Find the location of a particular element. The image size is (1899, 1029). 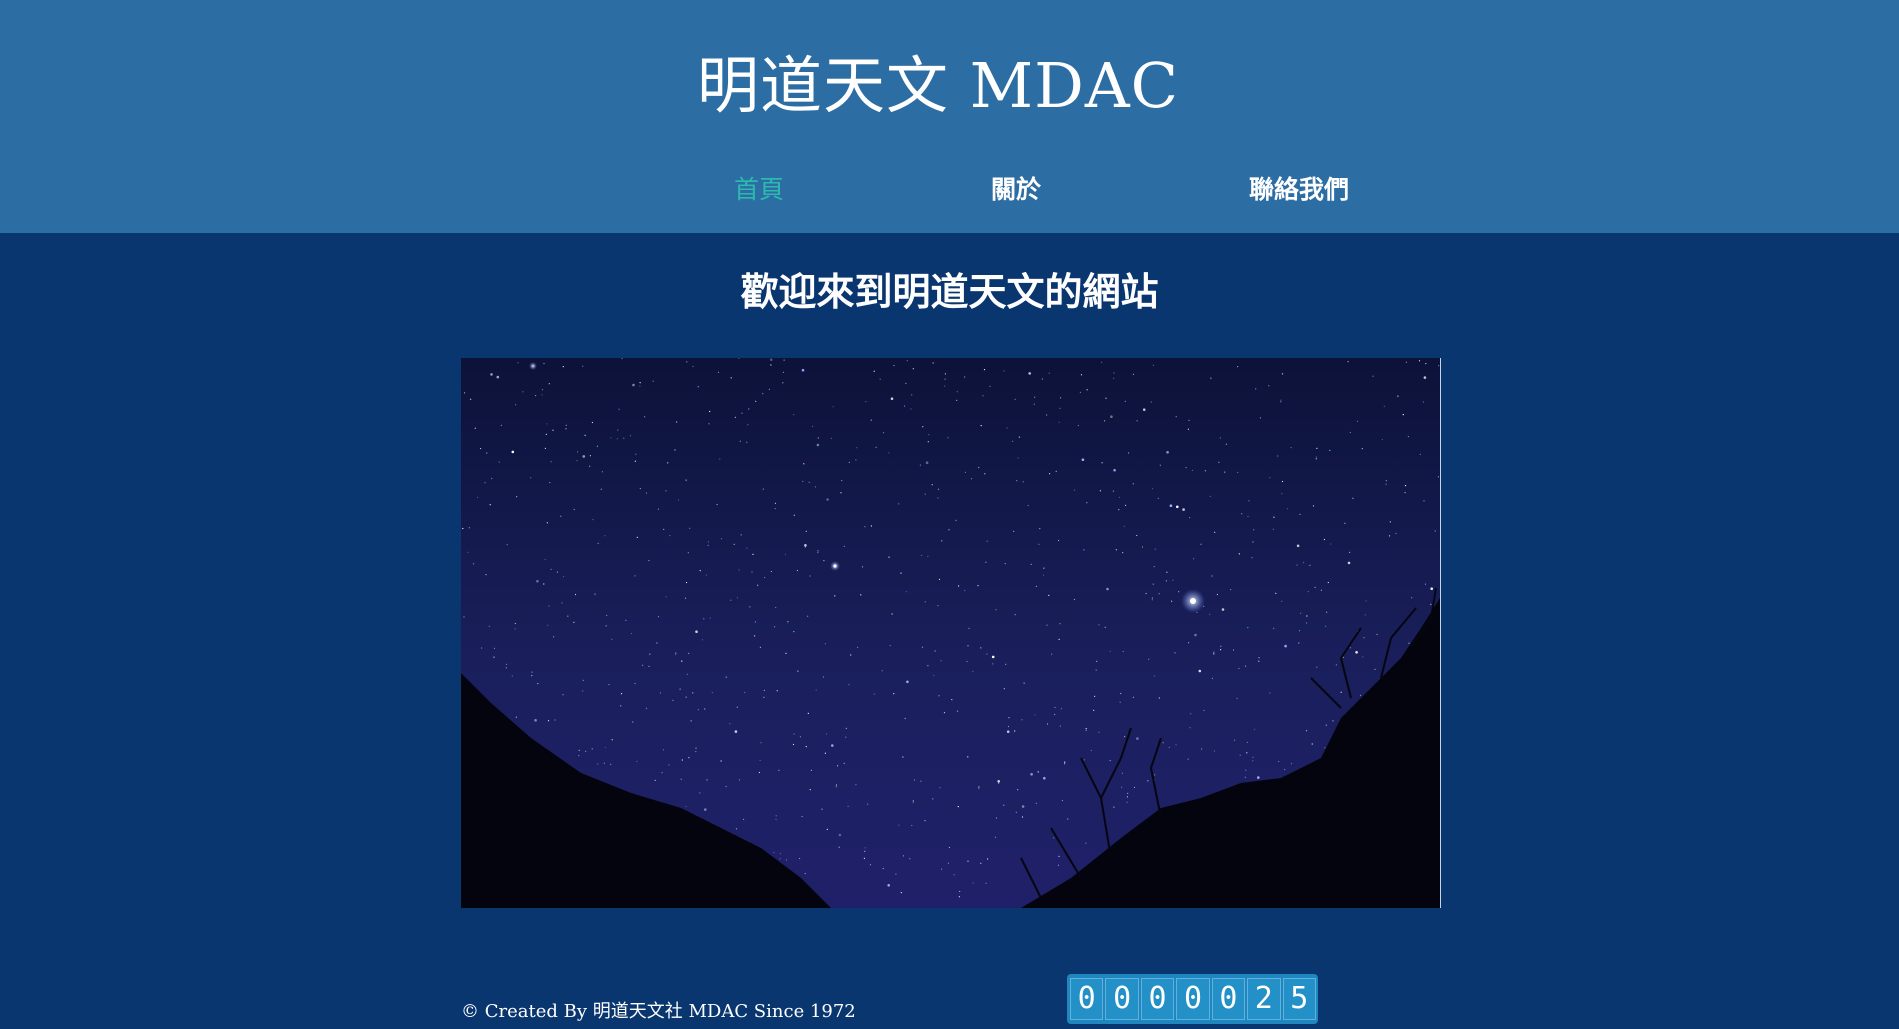

welcome-heading: 歡迎來到明道天文的網站 is located at coordinates (949, 291).